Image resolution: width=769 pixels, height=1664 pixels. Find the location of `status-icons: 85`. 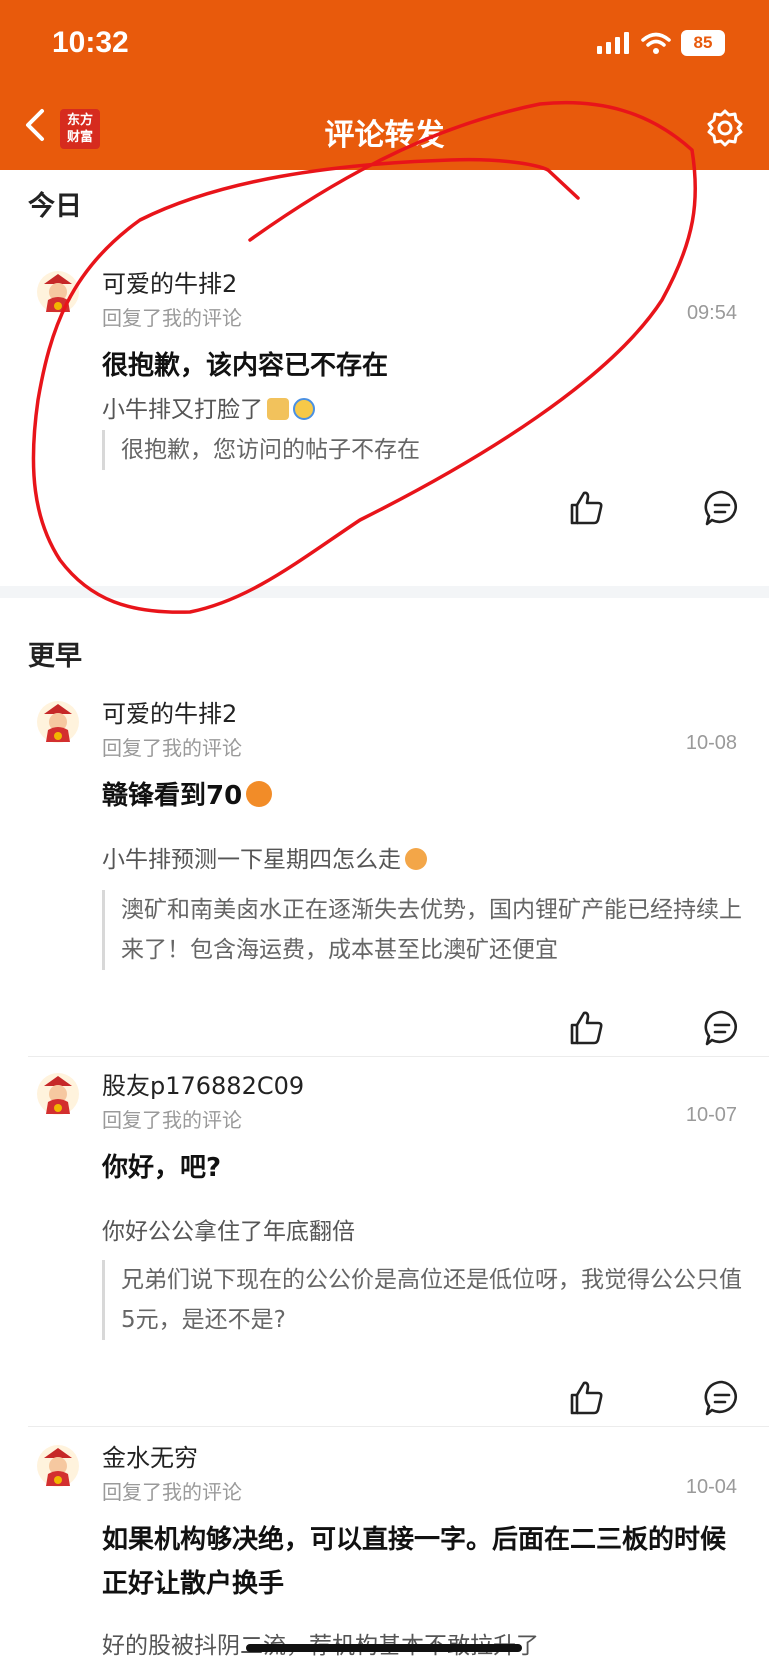

status-icons: 85 is located at coordinates (661, 43).